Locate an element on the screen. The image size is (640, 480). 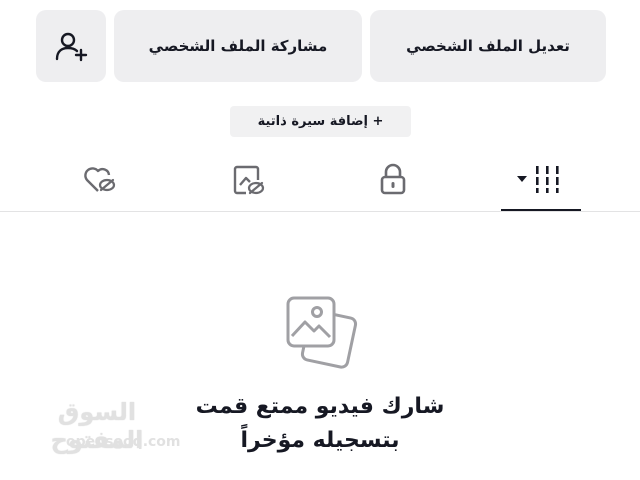
share-profile-button: مشاركة الملف الشخصي is located at coordinates (238, 46).